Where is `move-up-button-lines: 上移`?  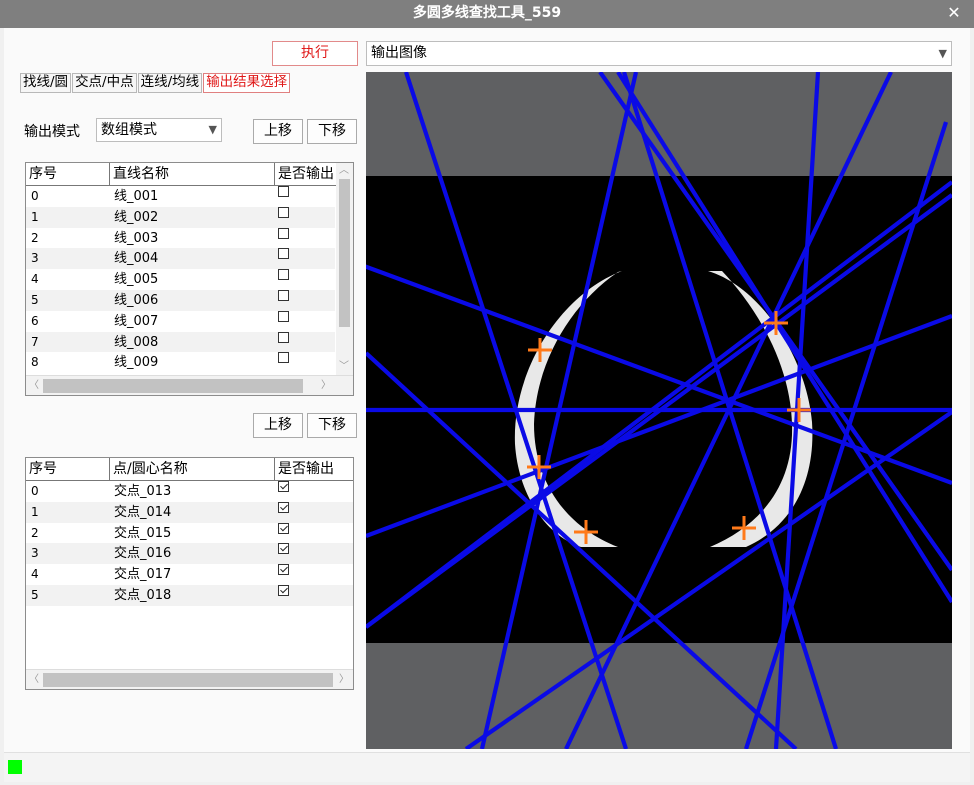
move-up-button-lines: 上移 is located at coordinates (278, 131).